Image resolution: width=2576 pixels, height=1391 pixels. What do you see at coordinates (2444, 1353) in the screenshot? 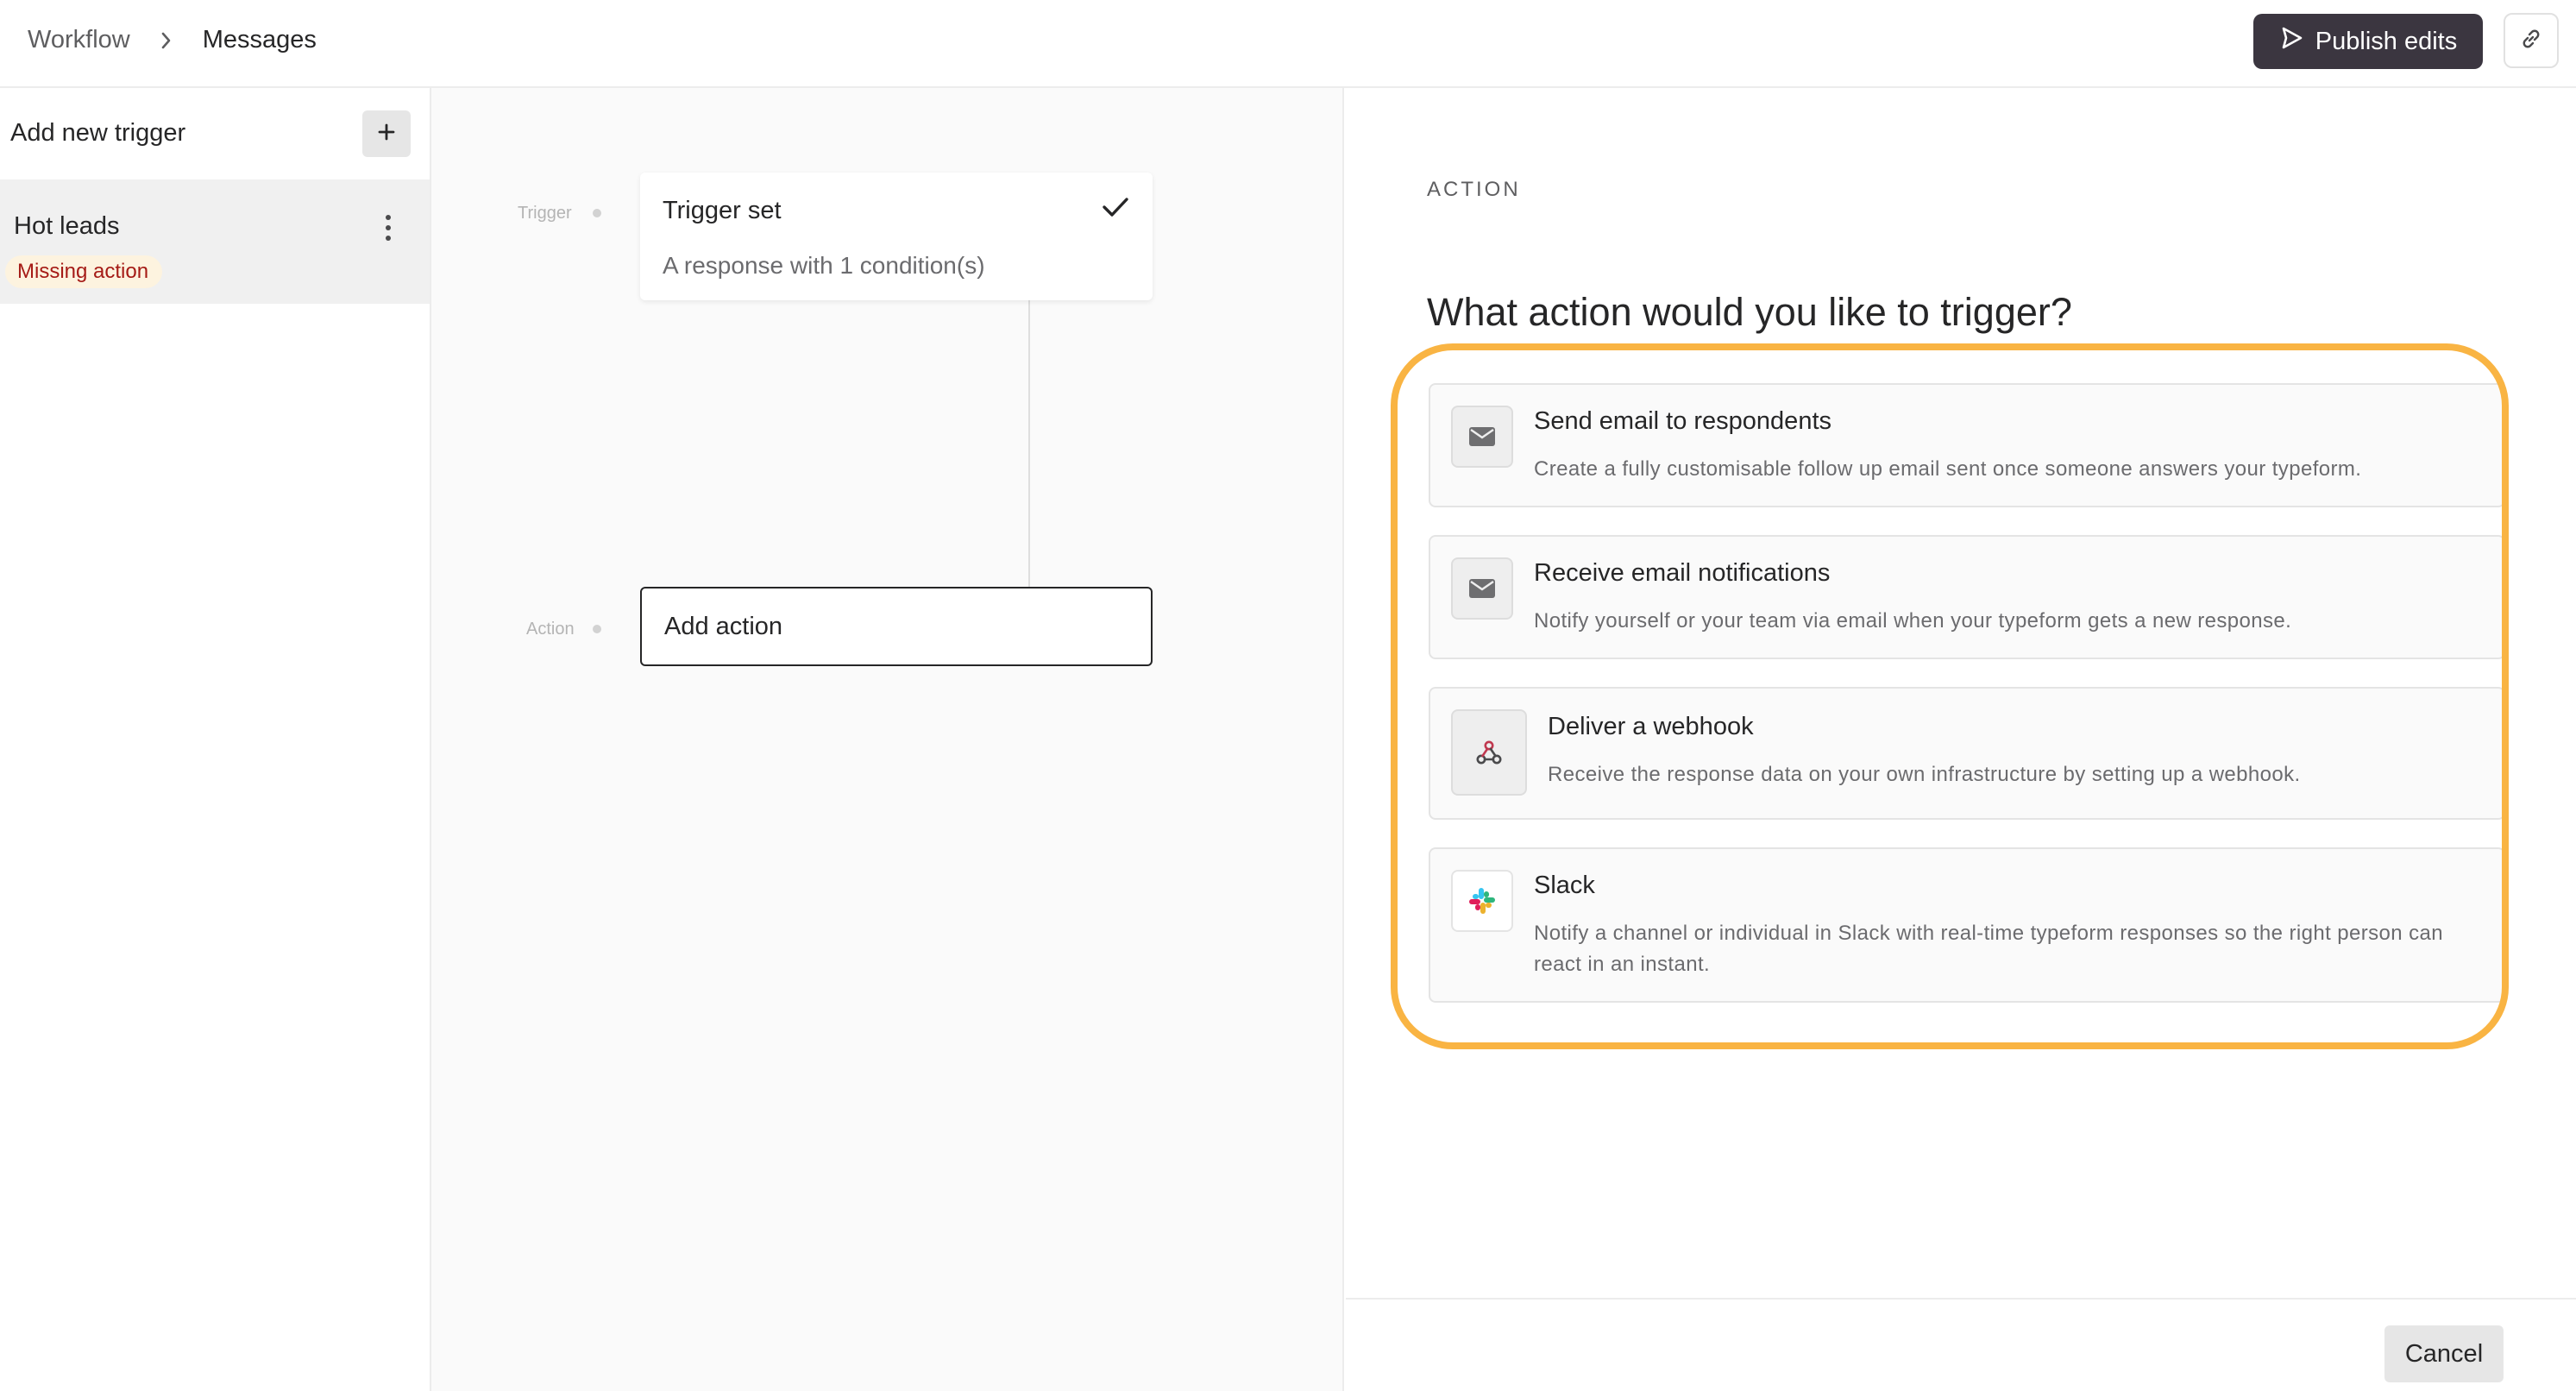
I see `cancel-button: Cancel` at bounding box center [2444, 1353].